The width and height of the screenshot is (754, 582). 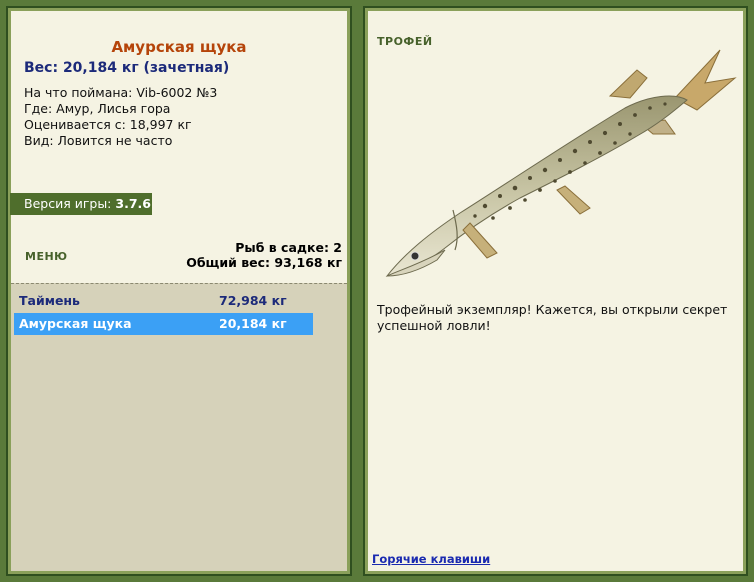 What do you see at coordinates (253, 323) in the screenshot?
I see `row-fish-weight: 20,184 кг` at bounding box center [253, 323].